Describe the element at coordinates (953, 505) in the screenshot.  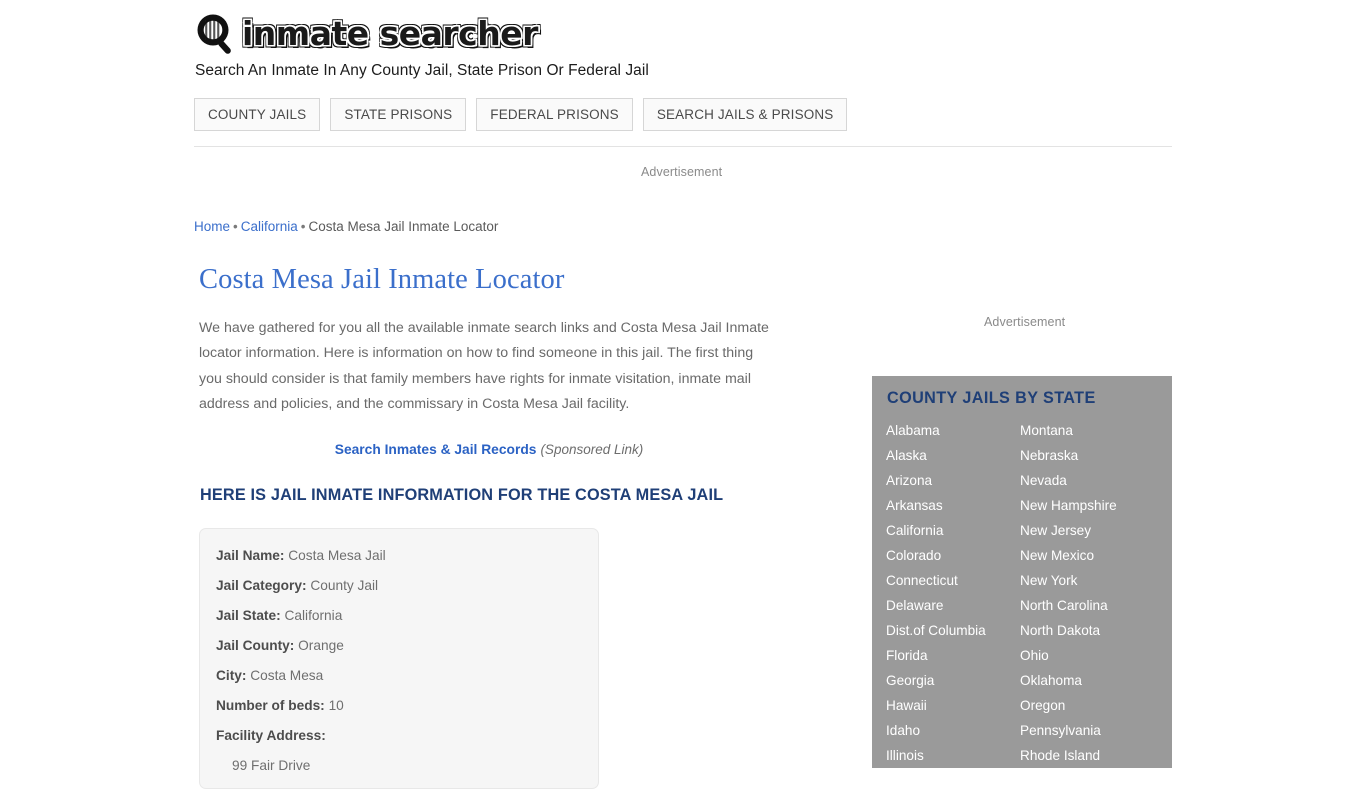
I see `sidebar-state-arkansas: Arkansas` at that location.